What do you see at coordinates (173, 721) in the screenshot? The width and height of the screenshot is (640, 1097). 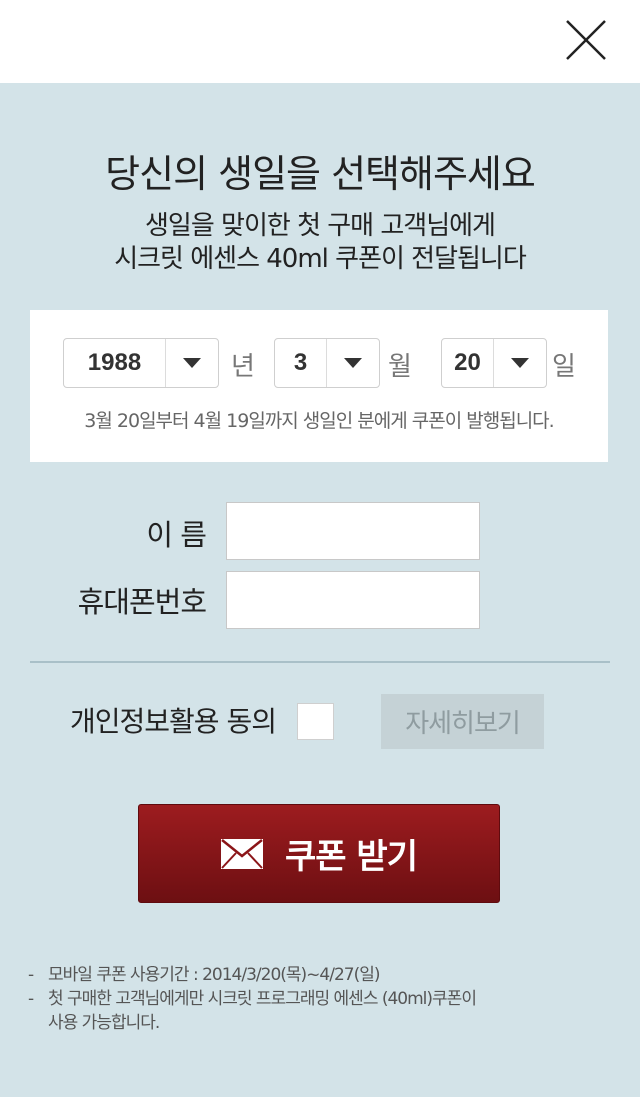 I see `consent-label: 개인정보활용 동의` at bounding box center [173, 721].